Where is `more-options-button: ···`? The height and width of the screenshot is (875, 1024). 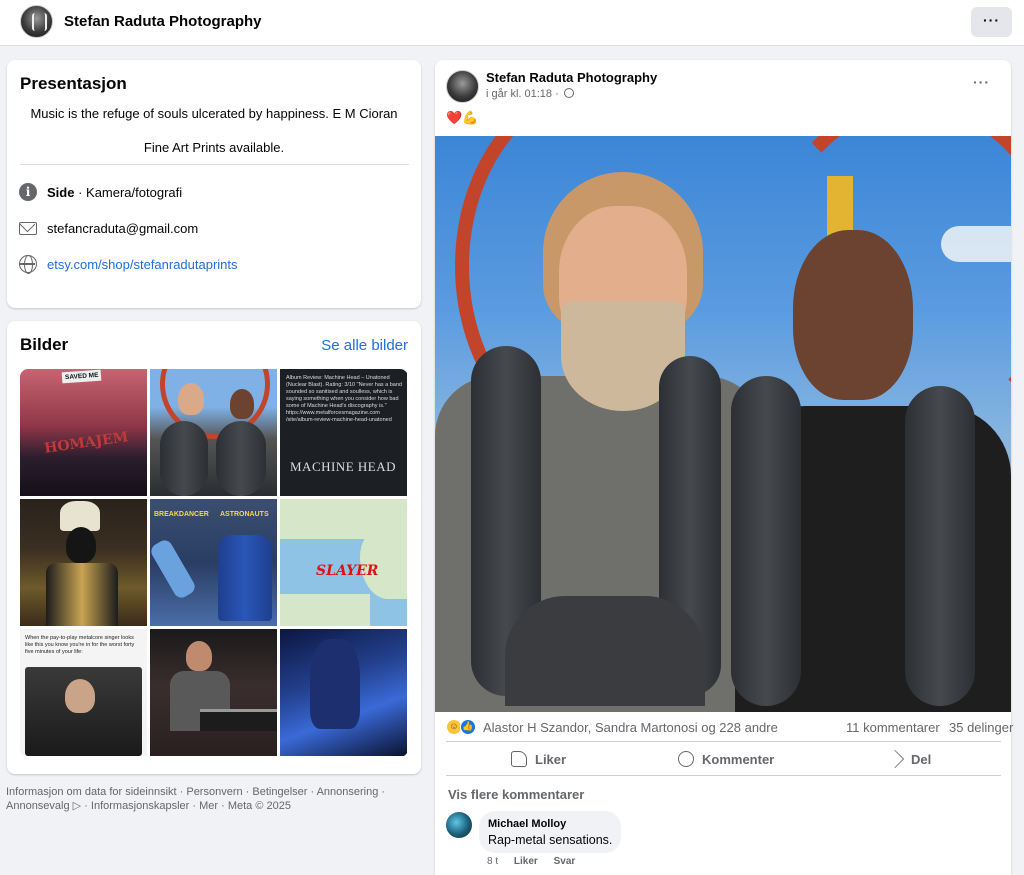 more-options-button: ··· is located at coordinates (991, 22).